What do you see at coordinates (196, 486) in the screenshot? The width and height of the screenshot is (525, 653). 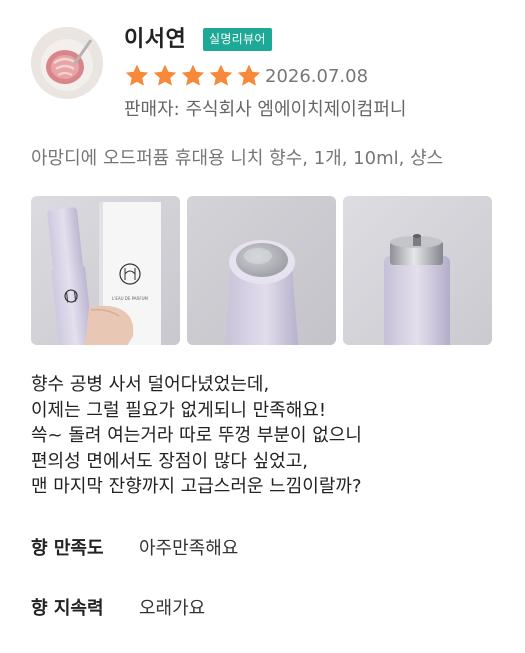 I see `review-text-line: 맨 마지막 잔향까지 고급스러운 느낌이랄까?` at bounding box center [196, 486].